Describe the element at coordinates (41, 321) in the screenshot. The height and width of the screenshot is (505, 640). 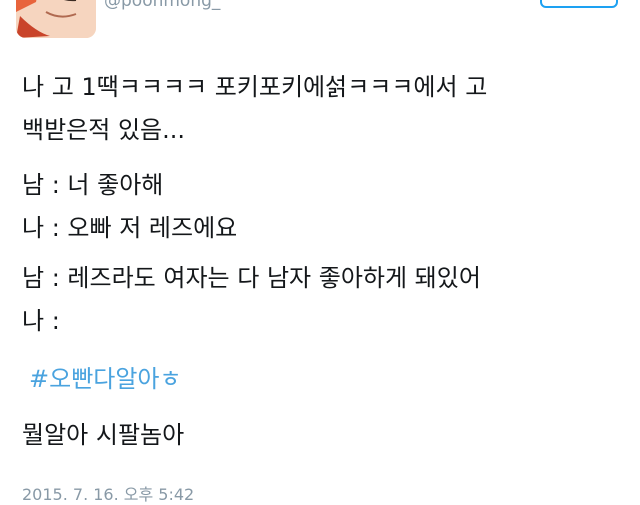
I see `tweet-text-line: 나 :` at that location.